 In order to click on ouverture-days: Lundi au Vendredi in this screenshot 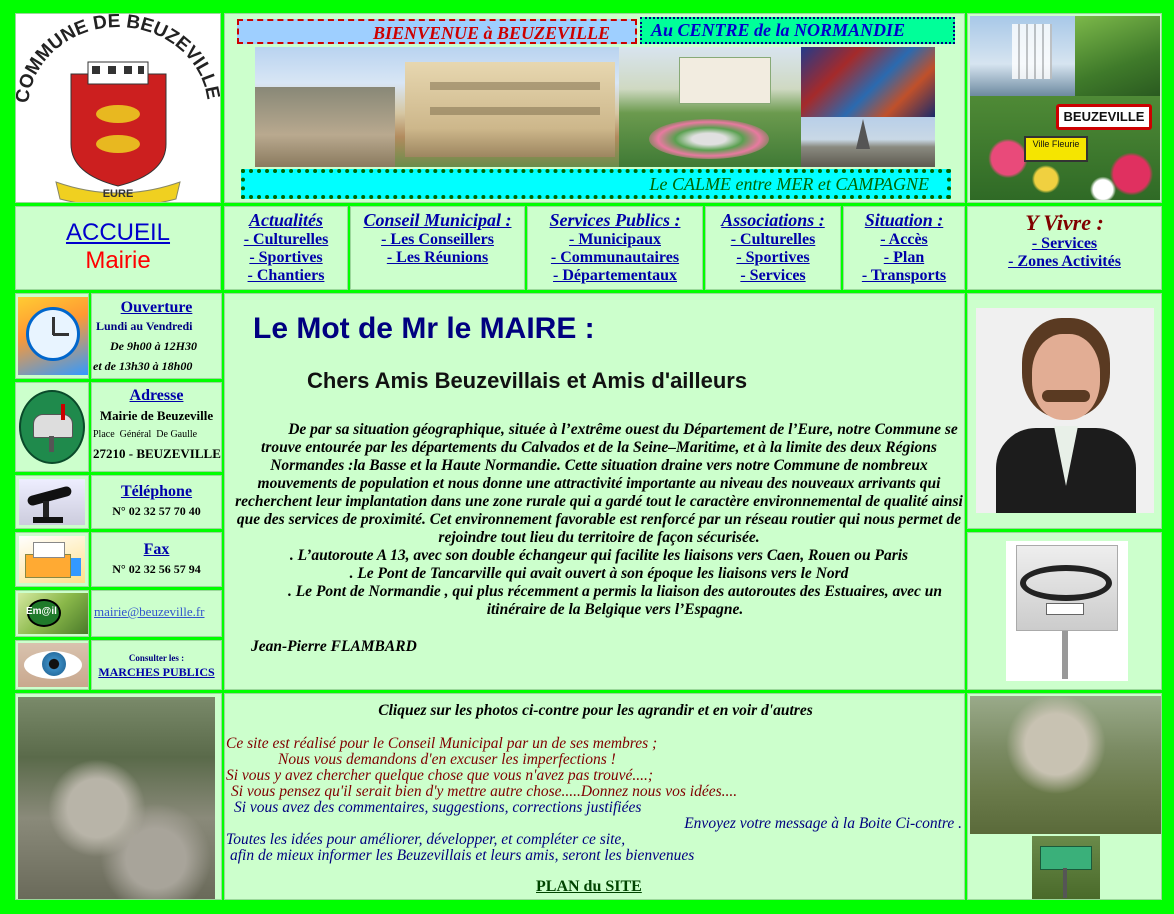, I will do `click(144, 326)`.